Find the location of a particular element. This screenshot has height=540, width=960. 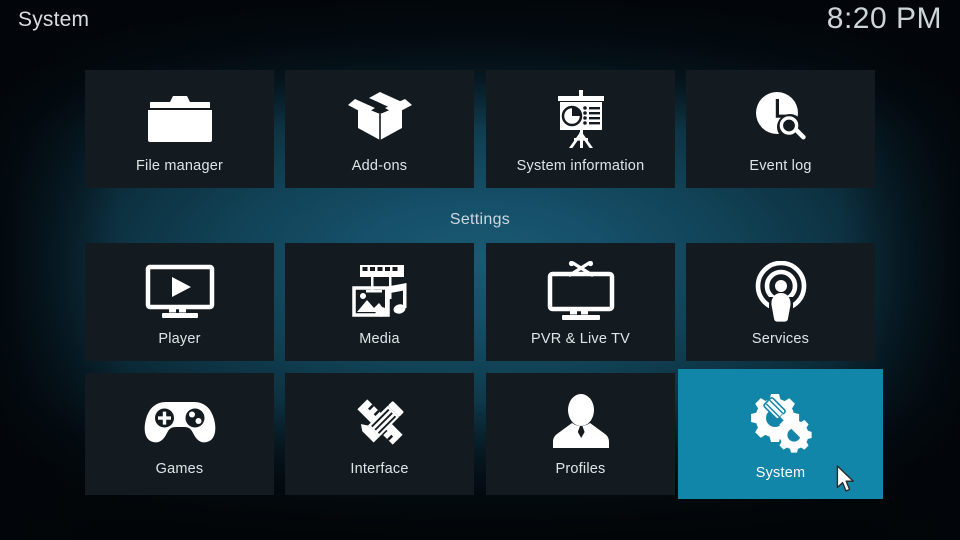

tile-interface: Interface is located at coordinates (379, 434).